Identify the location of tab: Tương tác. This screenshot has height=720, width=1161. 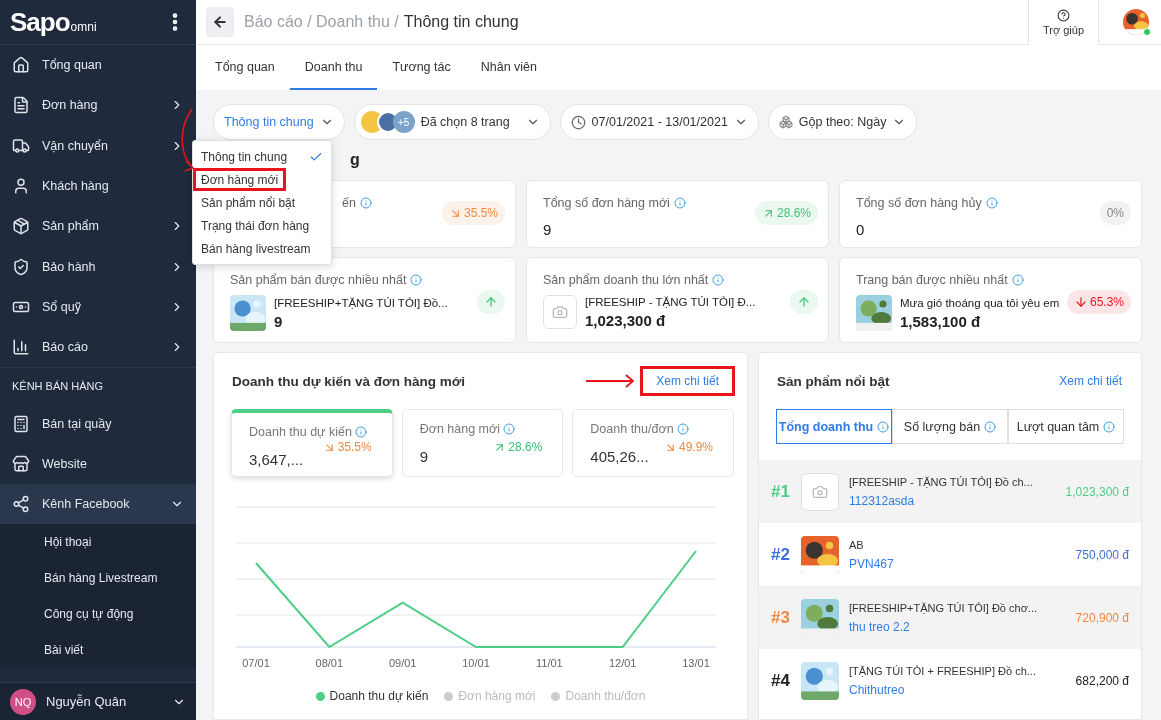
(421, 67).